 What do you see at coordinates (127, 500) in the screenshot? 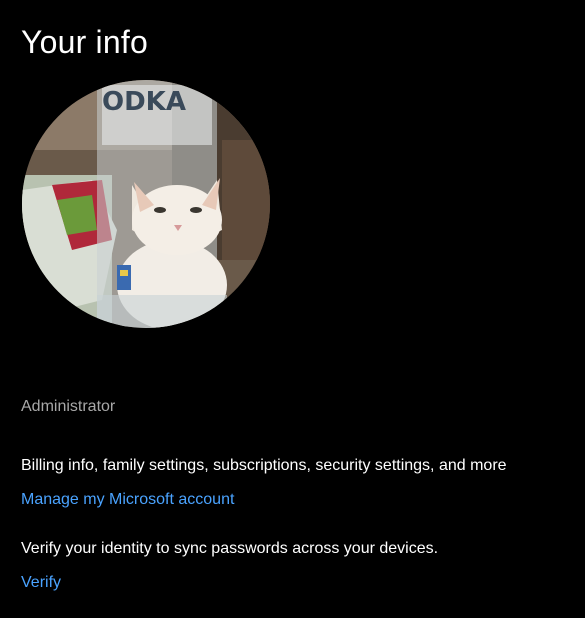
I see `manage-microsoft-account-link: Manage my Microsoft account` at bounding box center [127, 500].